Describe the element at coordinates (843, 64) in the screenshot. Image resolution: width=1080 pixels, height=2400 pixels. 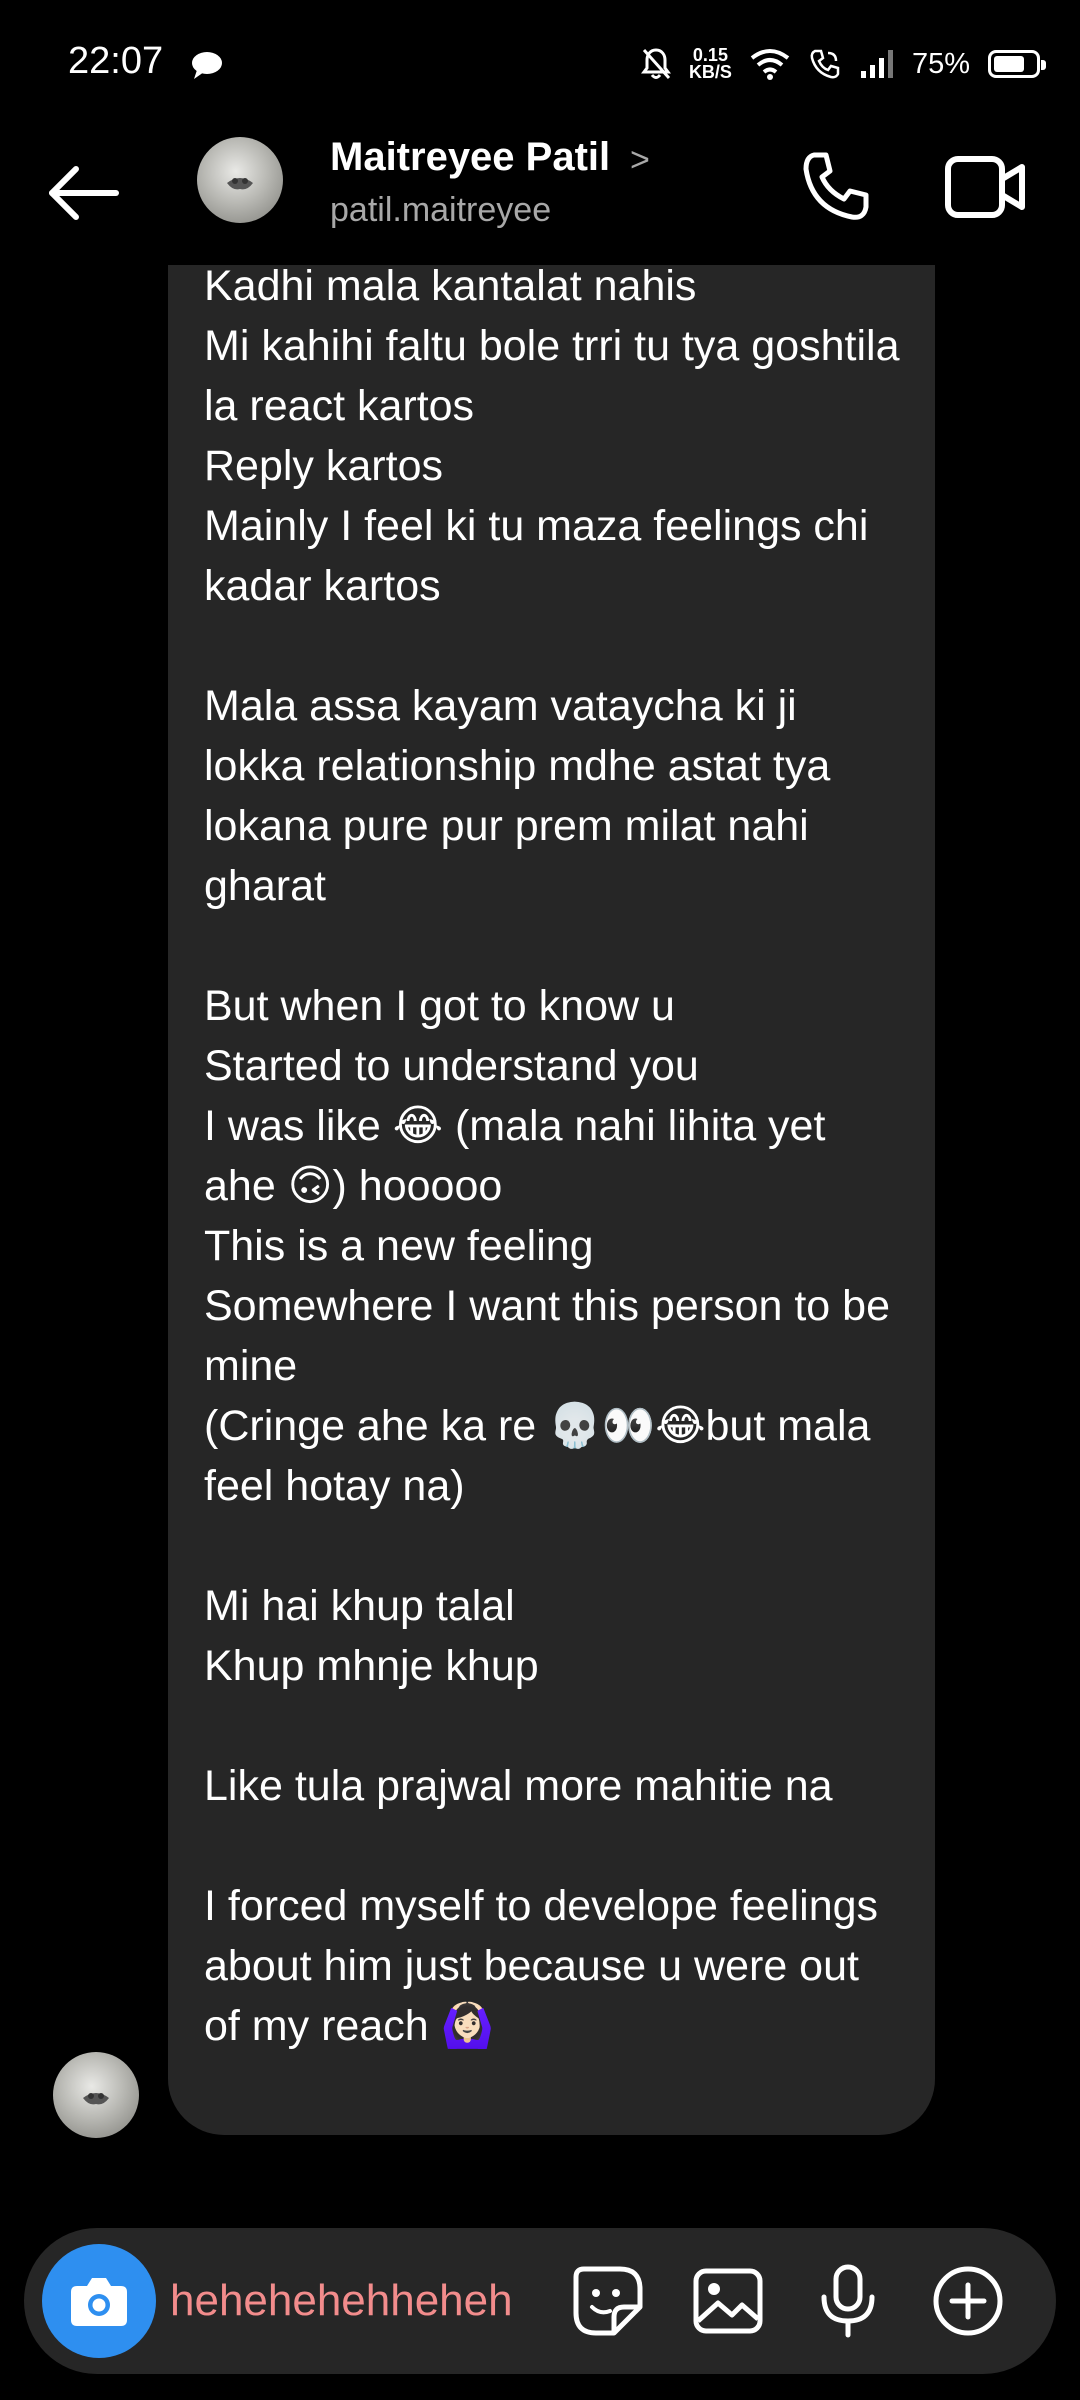
I see `status-icons: 0.15 KB/S 75%` at that location.